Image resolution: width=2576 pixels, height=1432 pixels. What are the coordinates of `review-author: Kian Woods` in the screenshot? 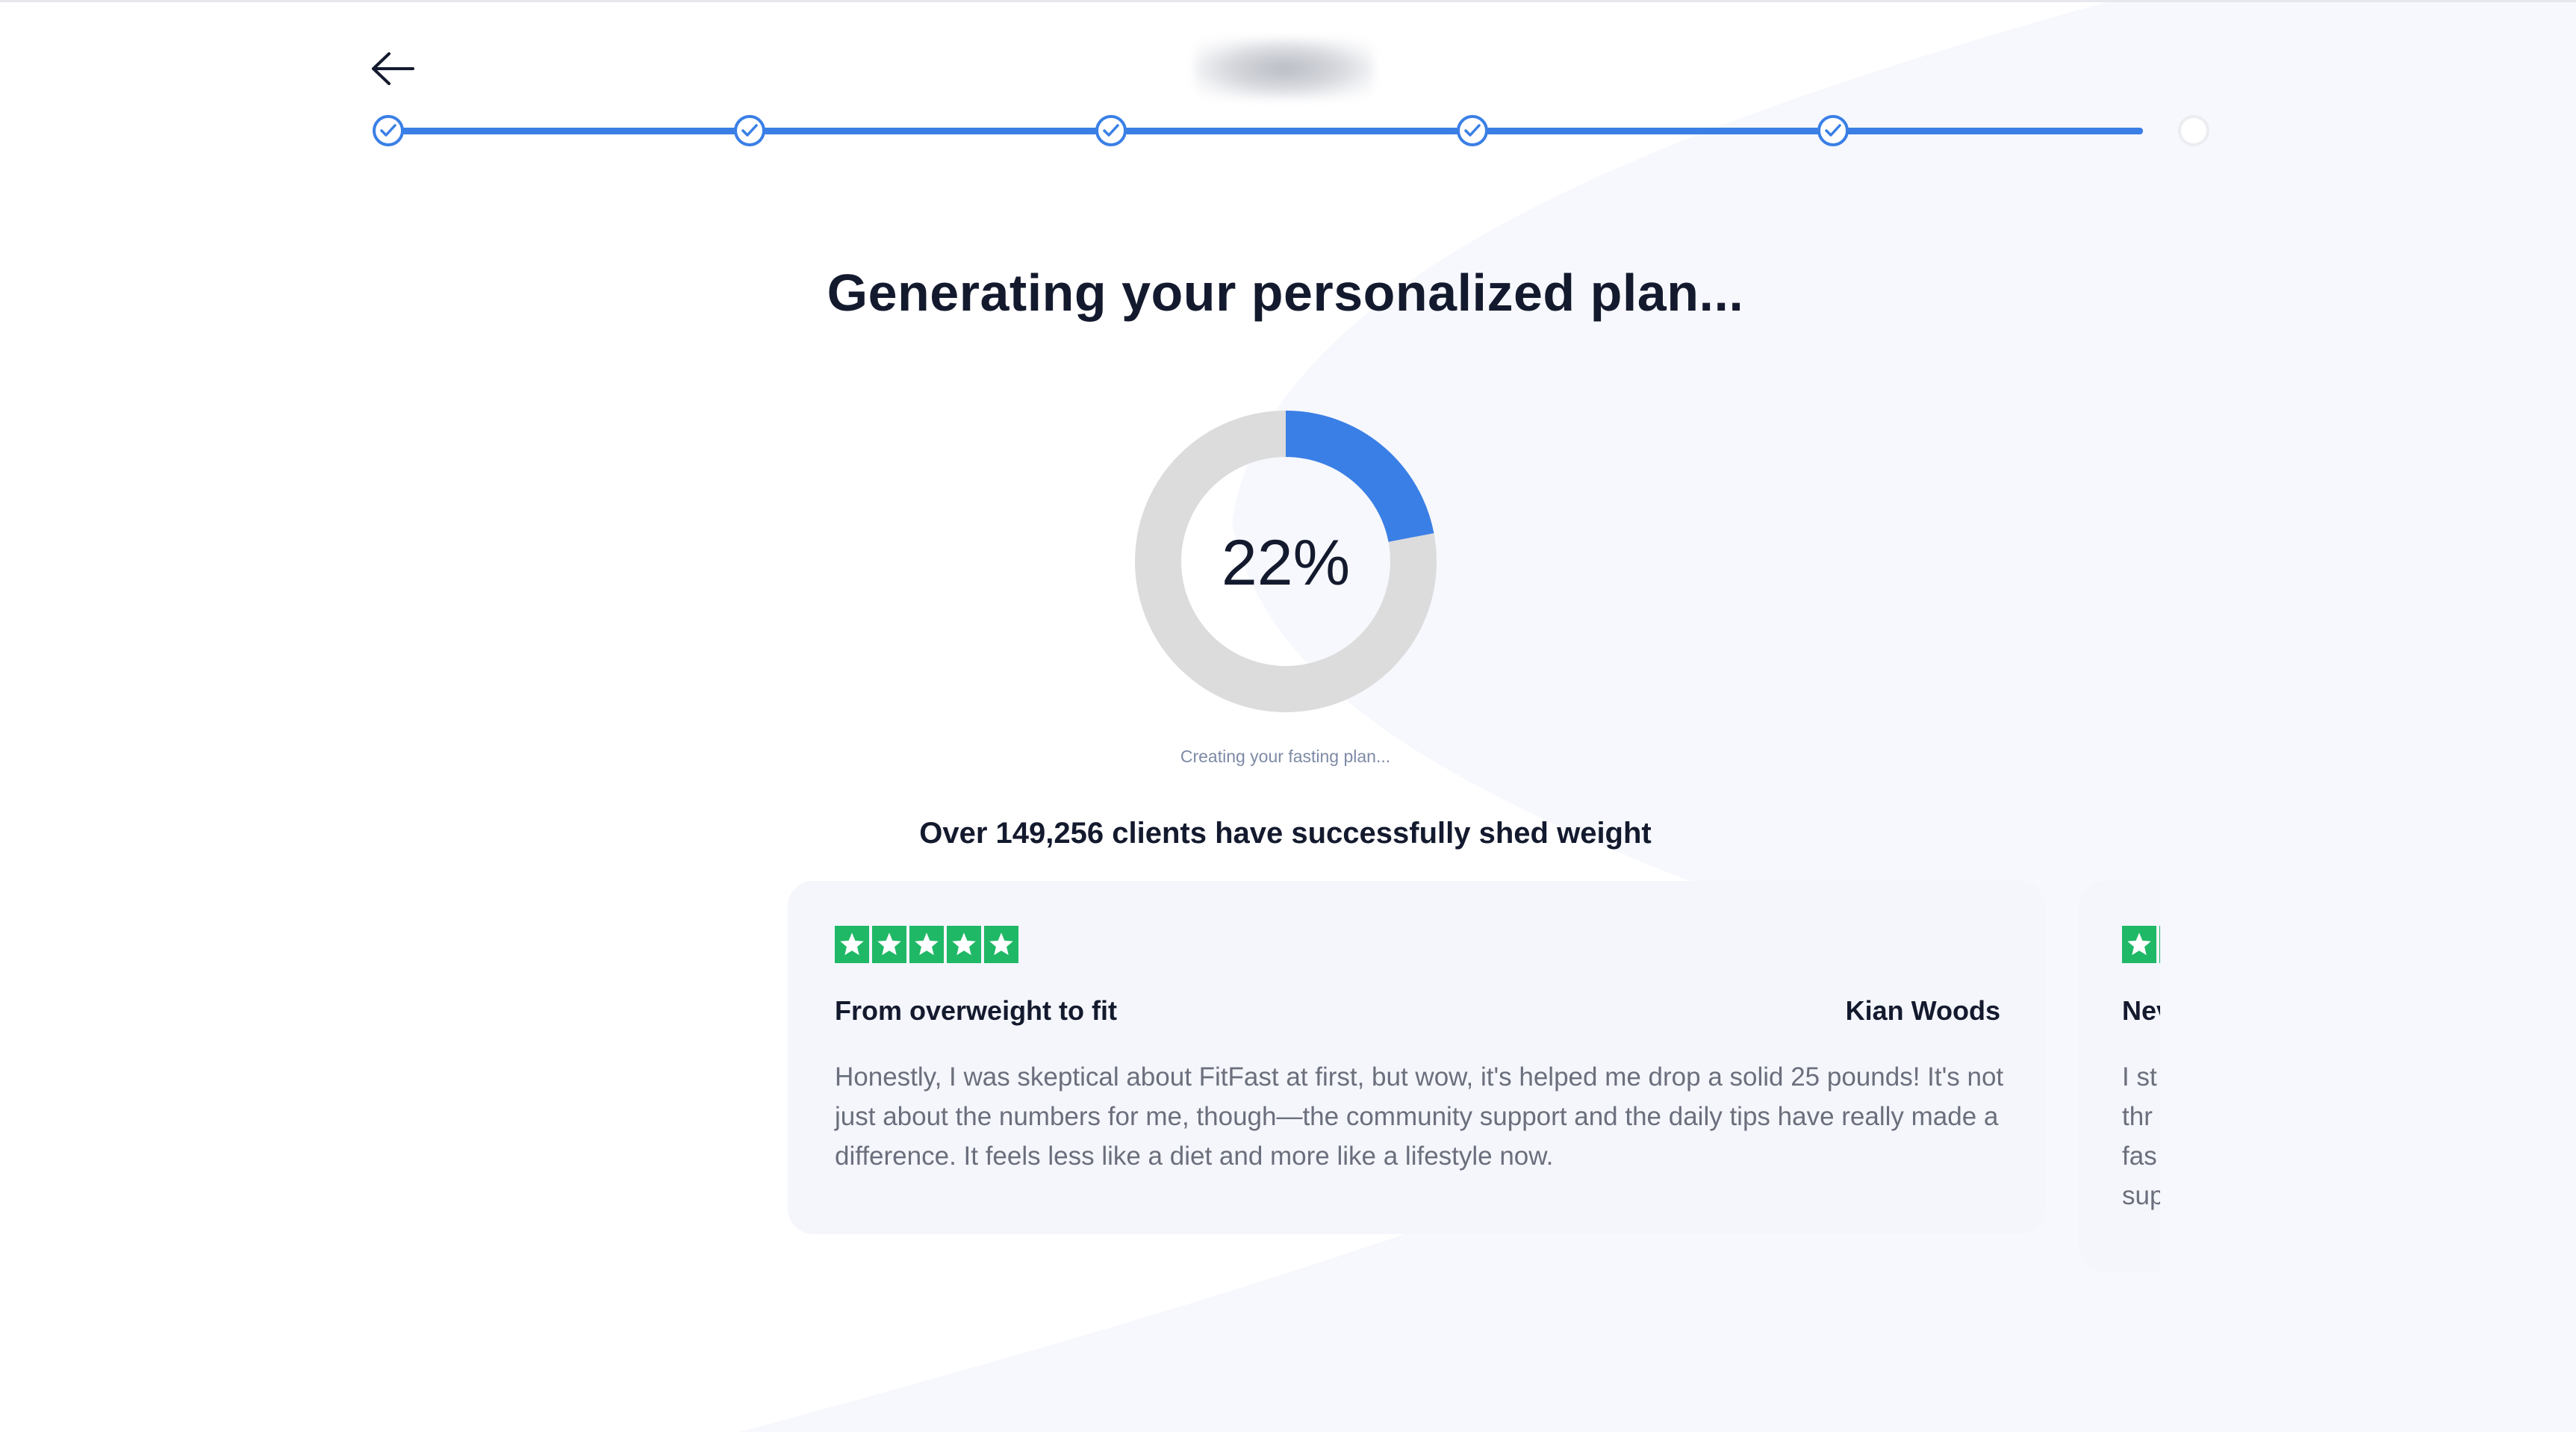 It's located at (1922, 1010).